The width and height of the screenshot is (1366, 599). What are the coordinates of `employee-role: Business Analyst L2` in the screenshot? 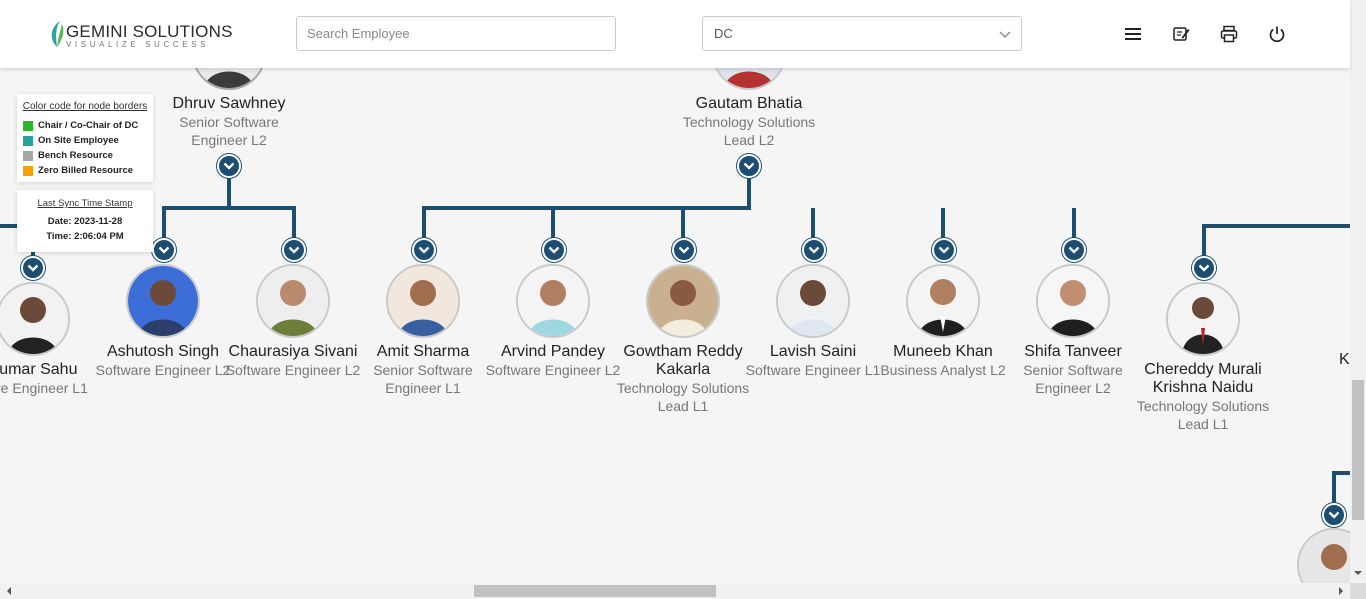 It's located at (943, 370).